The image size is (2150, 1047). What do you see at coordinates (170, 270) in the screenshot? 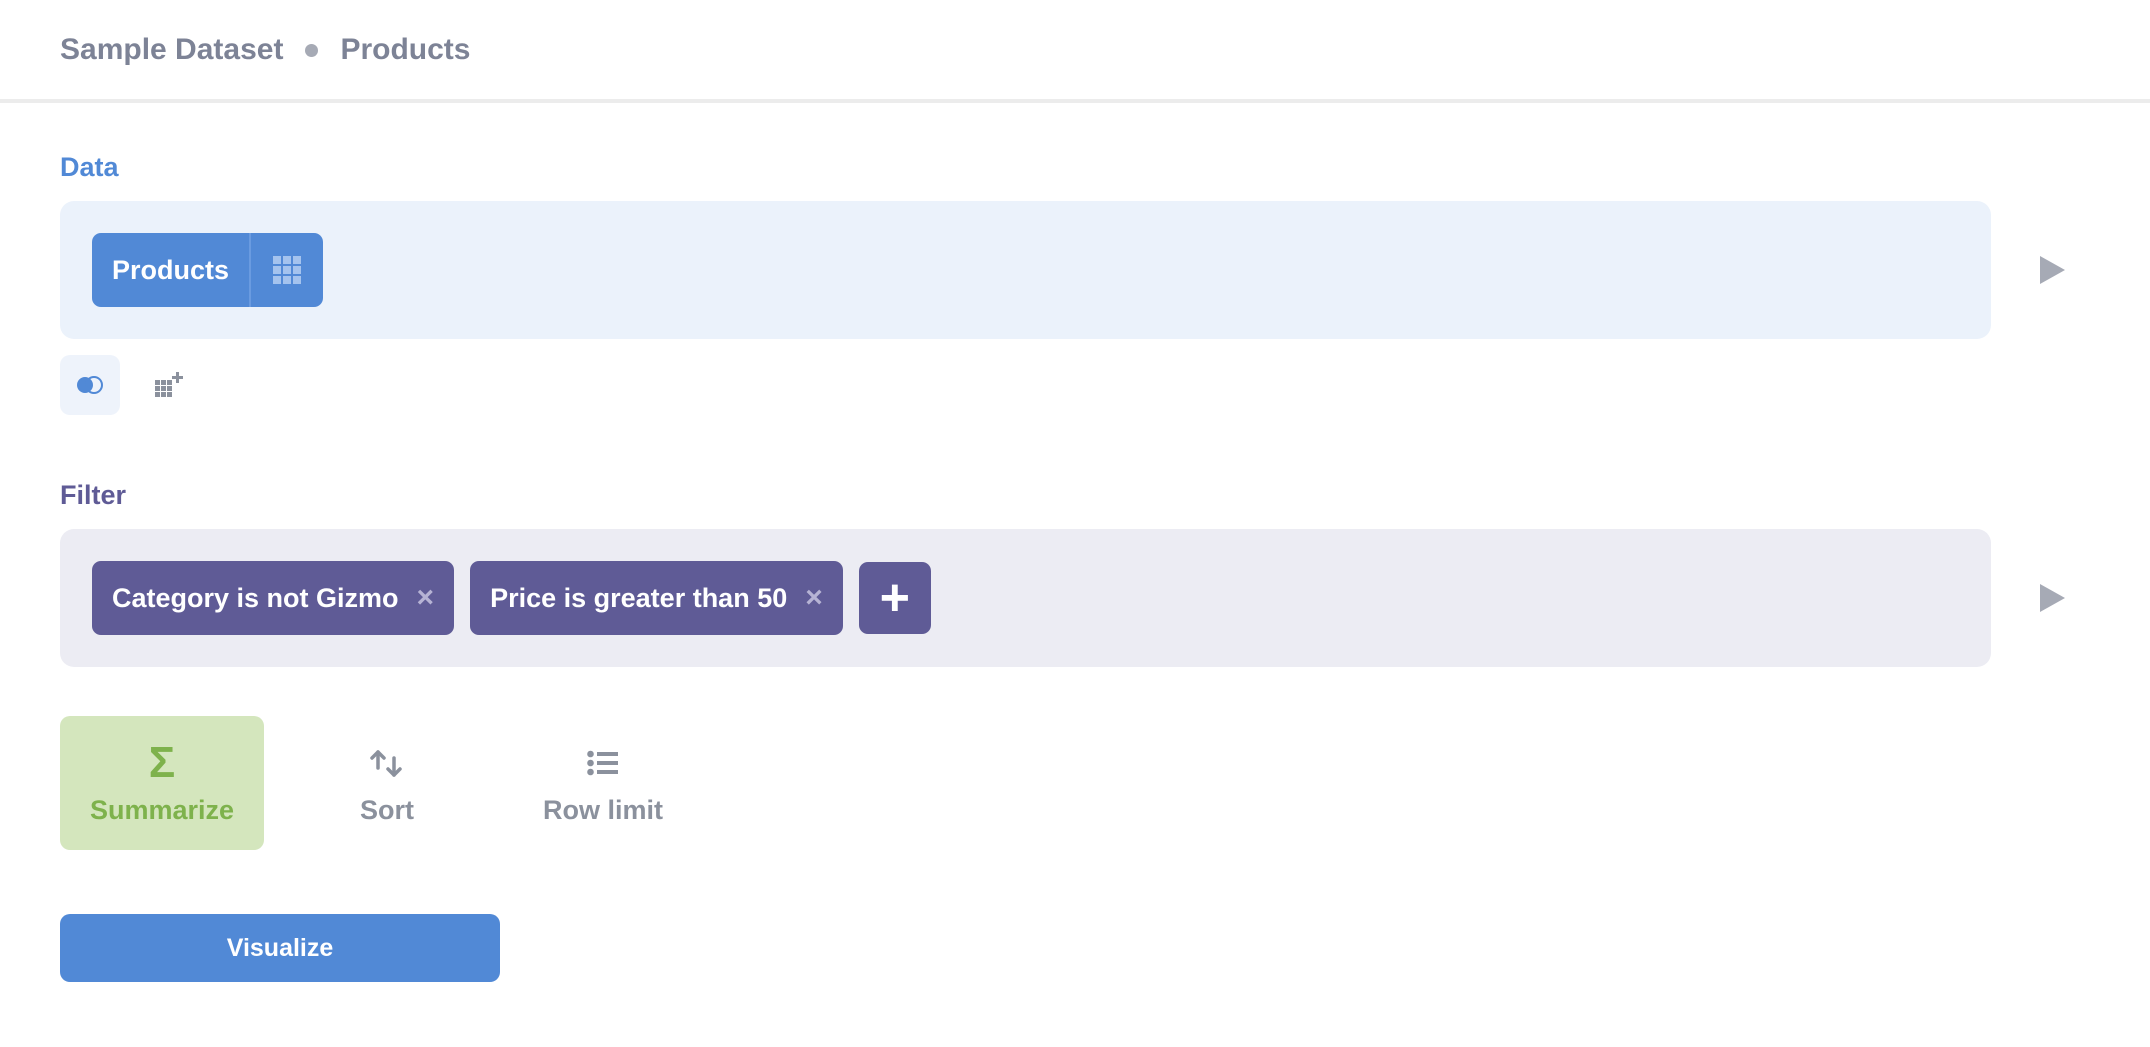
I see `source-table-label: Products` at bounding box center [170, 270].